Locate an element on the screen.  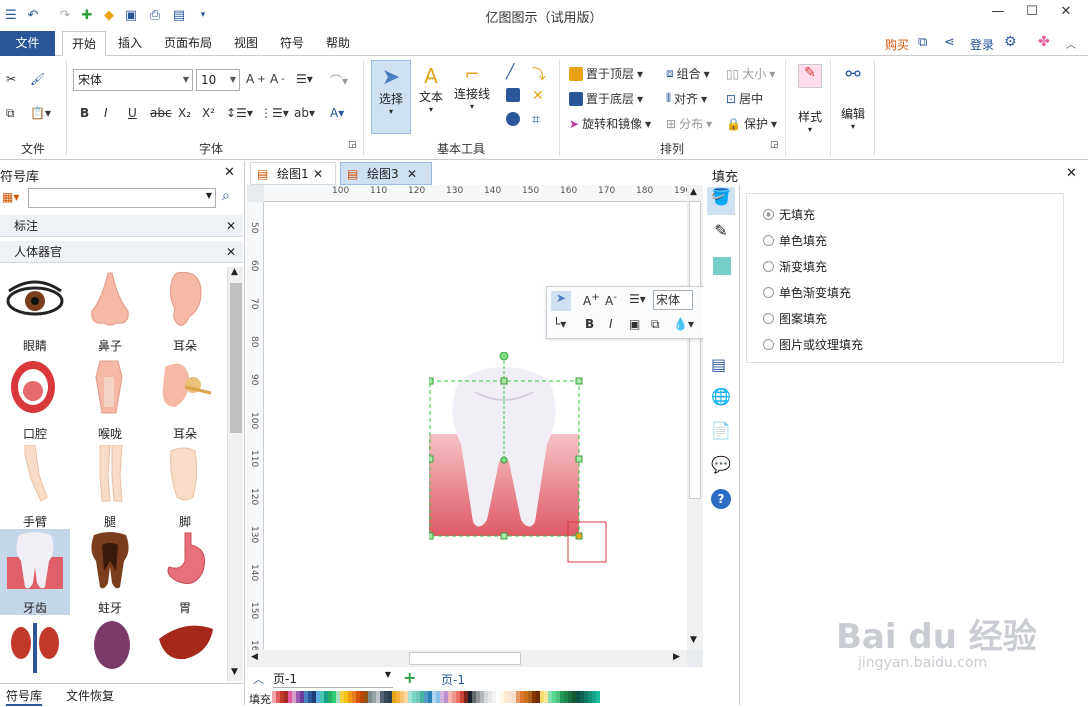
subscript-icon: X₂ is located at coordinates (184, 113).